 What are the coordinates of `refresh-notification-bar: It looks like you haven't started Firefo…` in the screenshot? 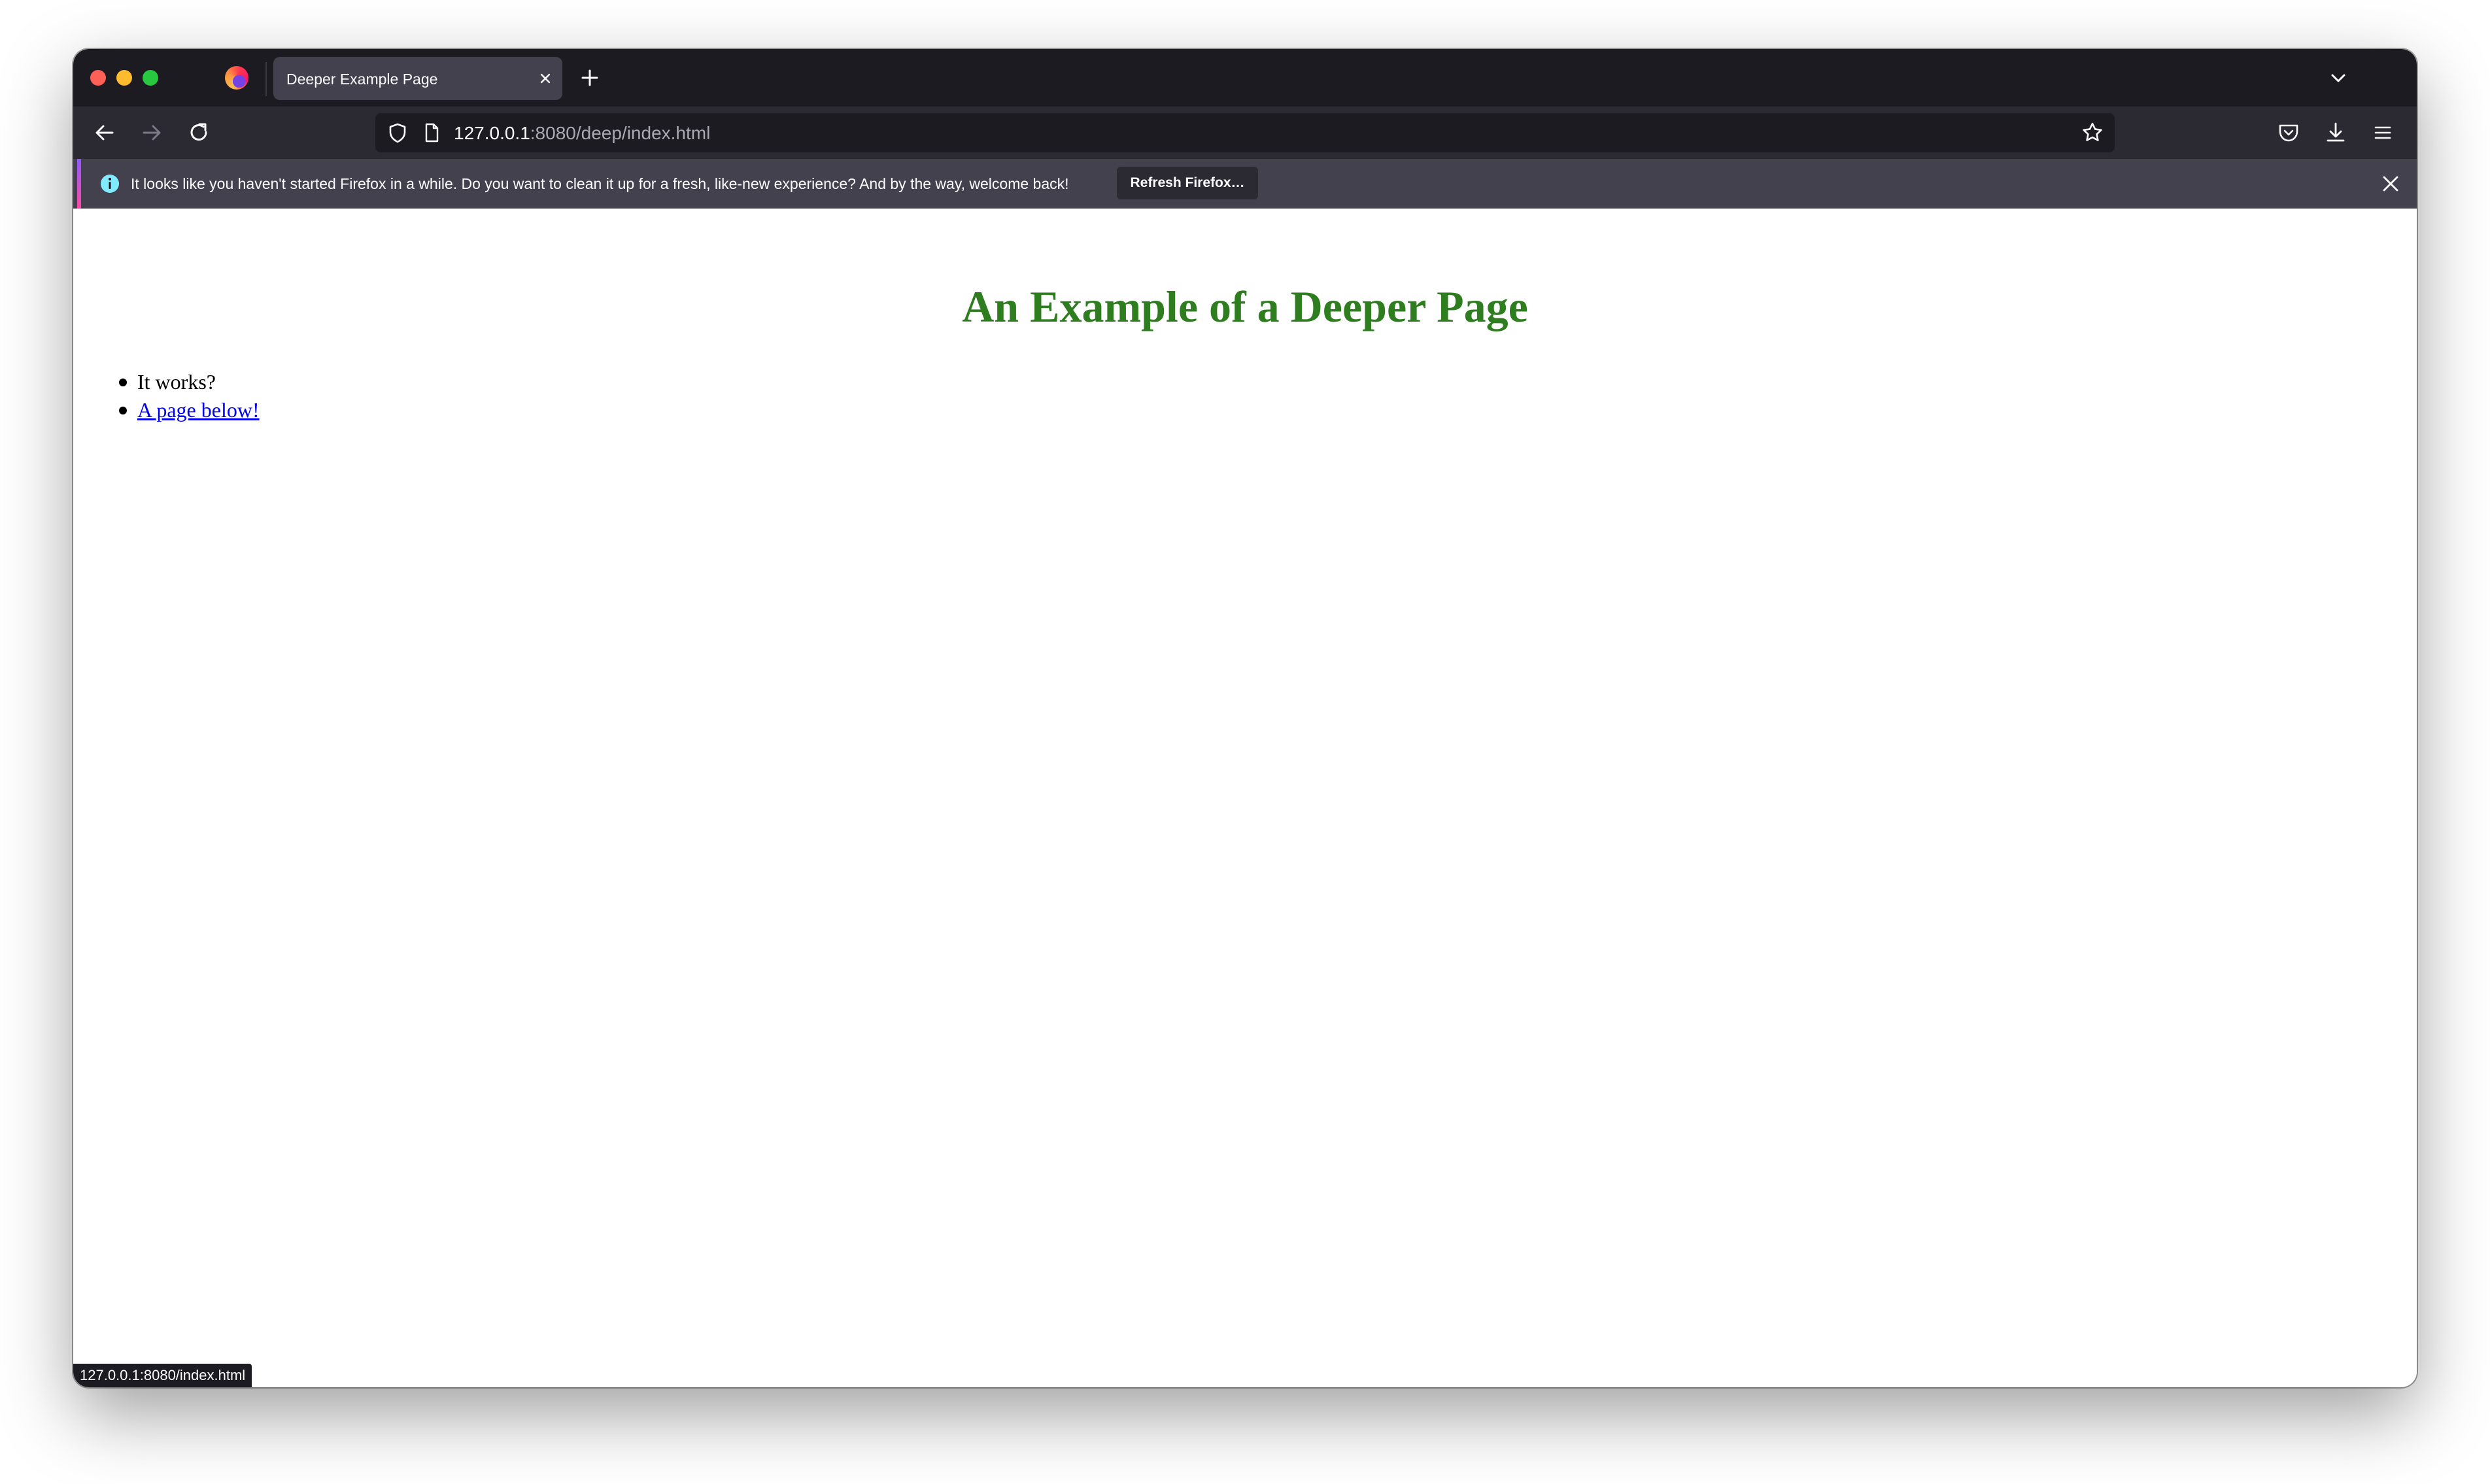 It's located at (1245, 184).